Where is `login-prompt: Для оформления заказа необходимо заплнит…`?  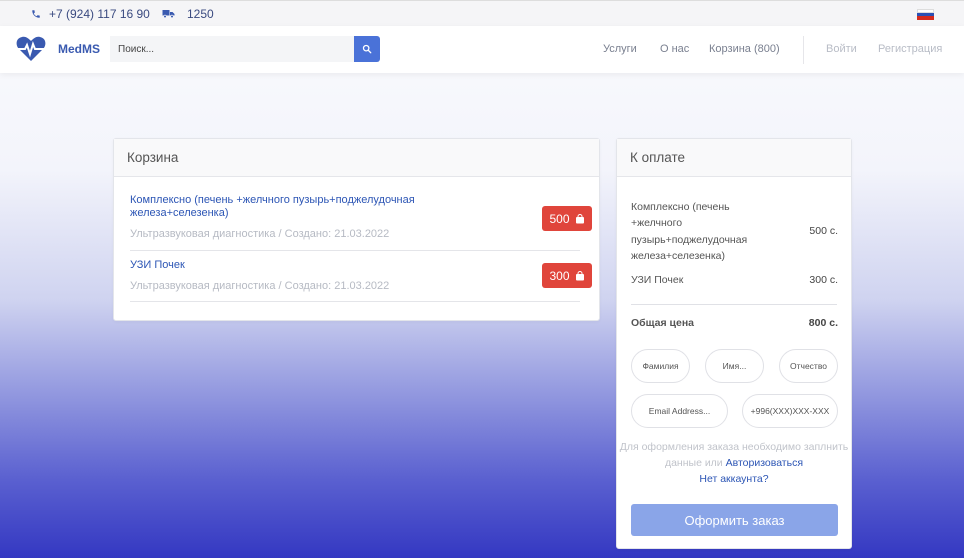 login-prompt: Для оформления заказа необходимо заплнит… is located at coordinates (734, 463).